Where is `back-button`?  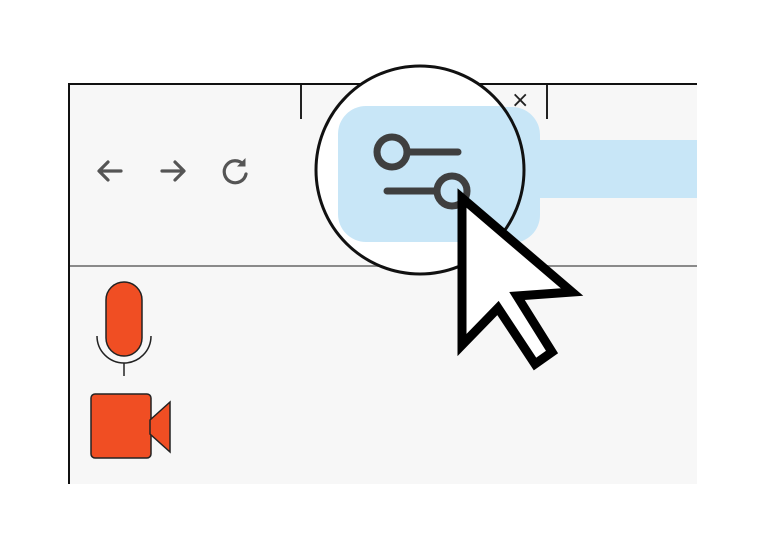
back-button is located at coordinates (110, 171).